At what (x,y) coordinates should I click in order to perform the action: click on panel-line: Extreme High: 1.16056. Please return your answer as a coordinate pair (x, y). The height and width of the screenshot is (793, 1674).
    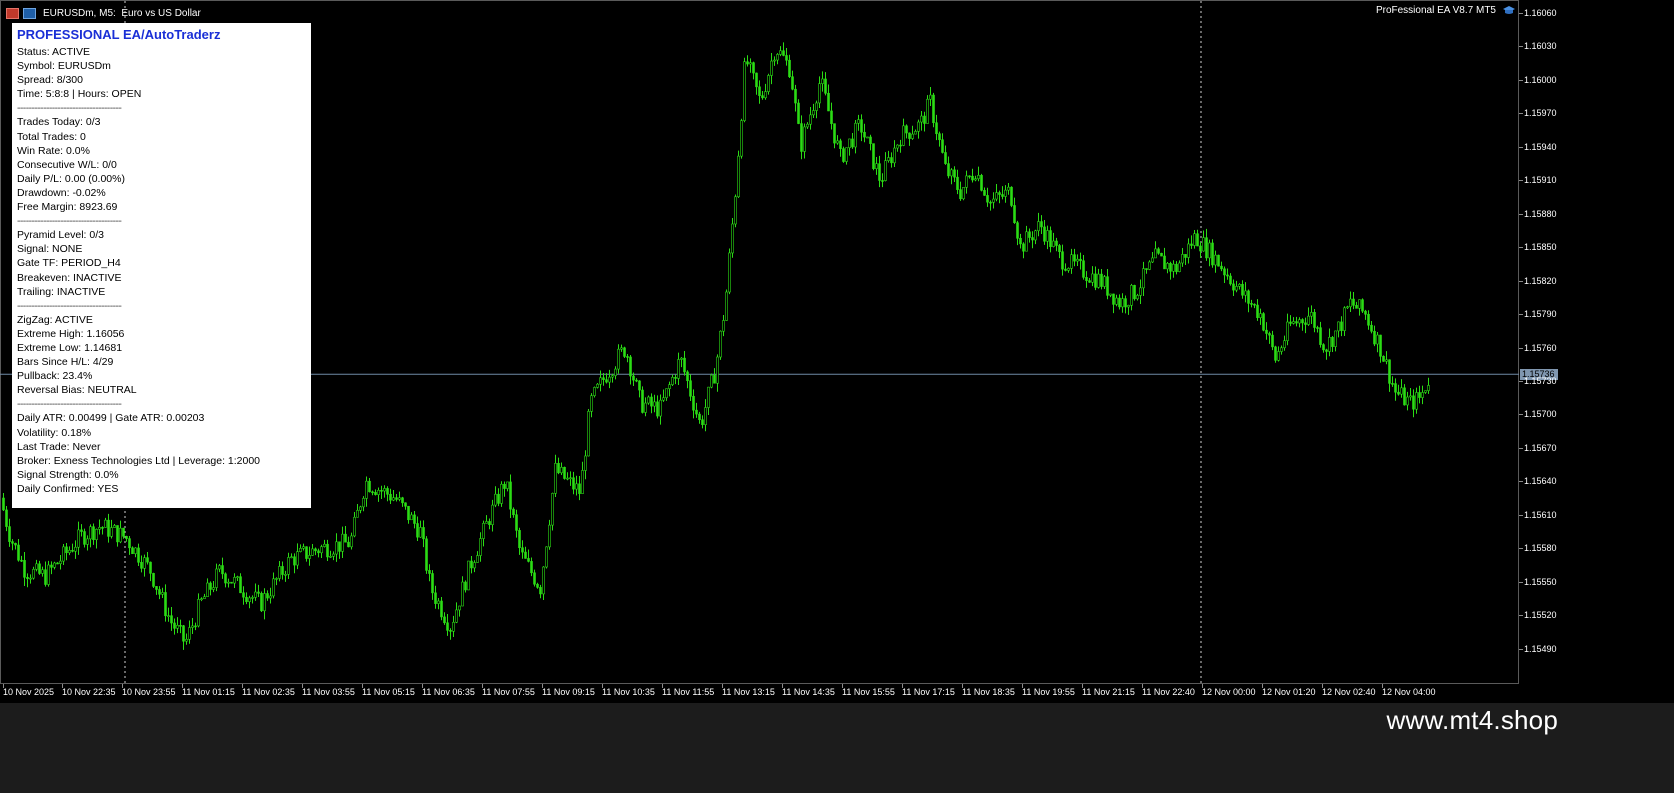
    Looking at the image, I should click on (71, 333).